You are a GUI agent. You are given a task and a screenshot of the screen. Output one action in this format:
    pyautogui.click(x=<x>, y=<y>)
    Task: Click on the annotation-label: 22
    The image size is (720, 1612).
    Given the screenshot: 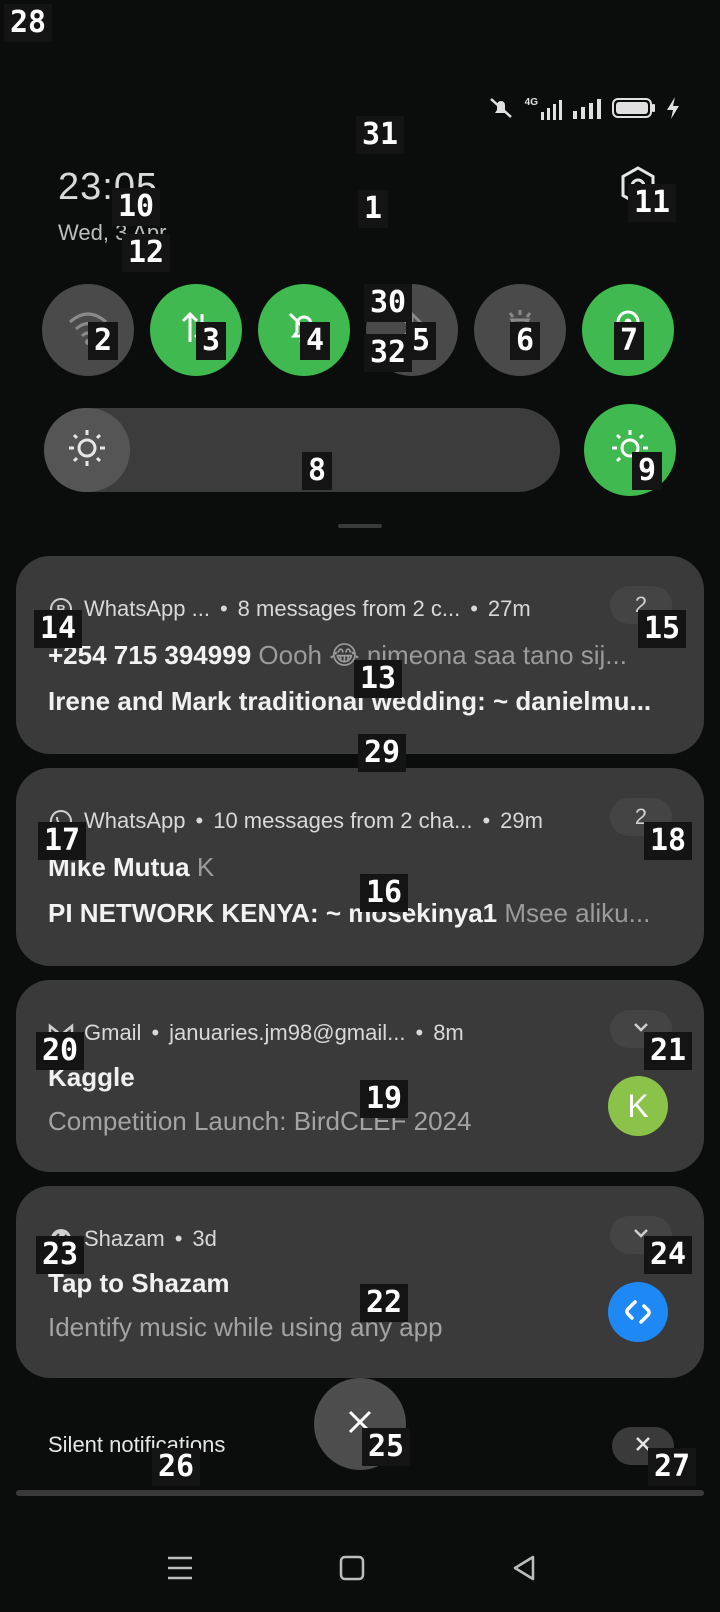 What is the action you would take?
    pyautogui.click(x=384, y=1303)
    